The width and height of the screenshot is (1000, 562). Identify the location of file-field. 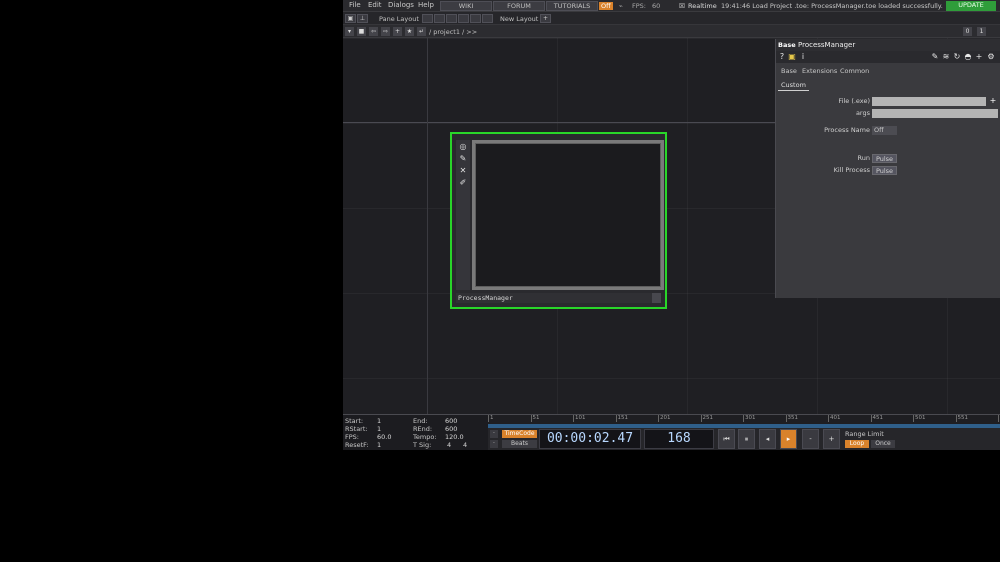
(929, 101).